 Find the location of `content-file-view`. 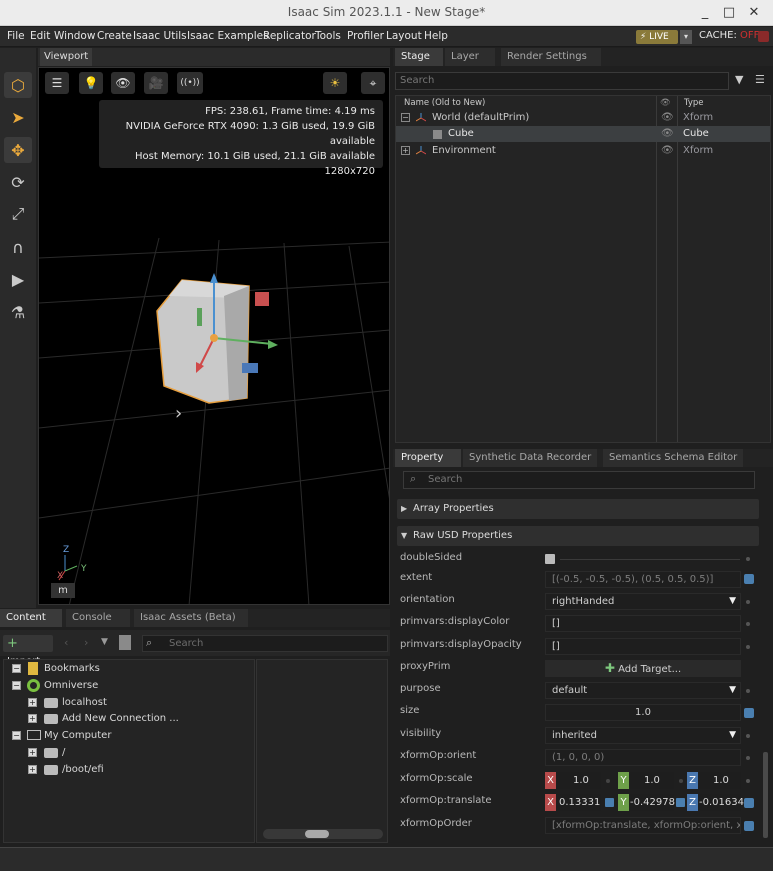

content-file-view is located at coordinates (322, 751).